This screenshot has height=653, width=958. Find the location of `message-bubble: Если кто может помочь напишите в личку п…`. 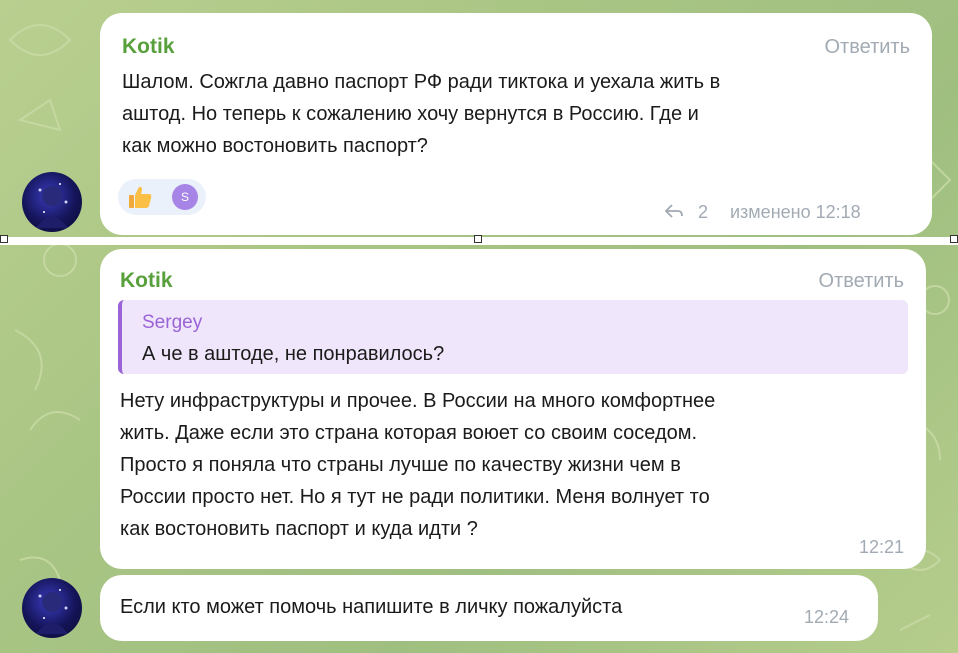

message-bubble: Если кто может помочь напишите в личку п… is located at coordinates (489, 608).